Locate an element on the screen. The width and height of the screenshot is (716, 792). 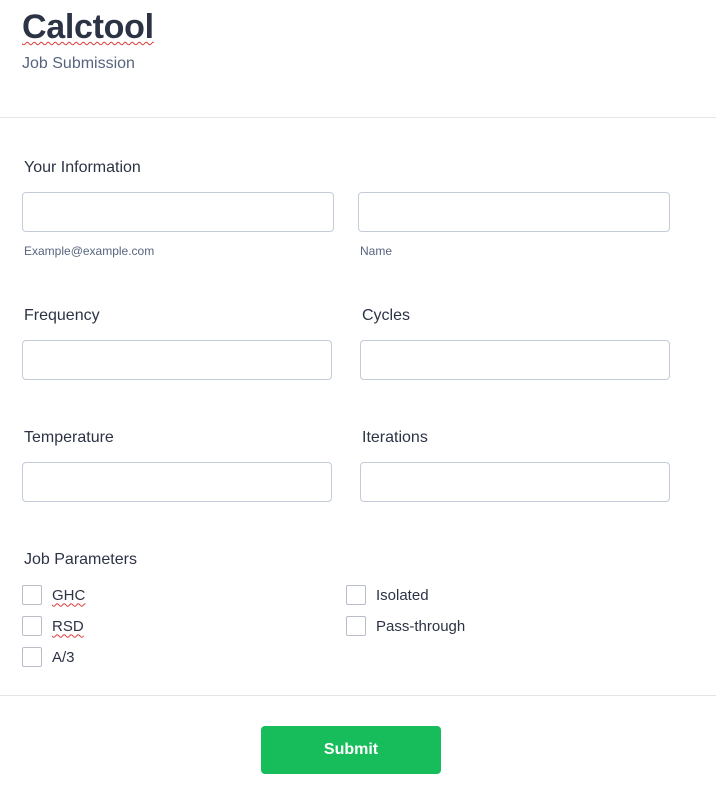
name-input is located at coordinates (514, 212).